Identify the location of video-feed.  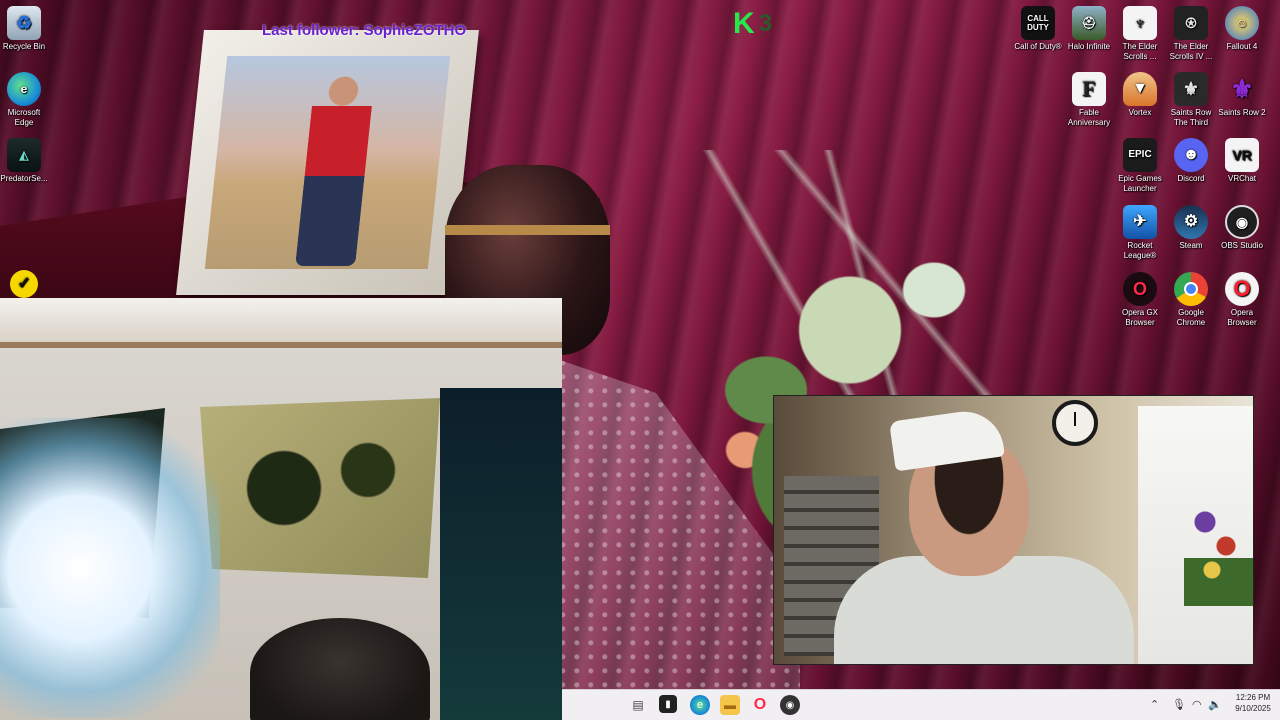
(1013, 530).